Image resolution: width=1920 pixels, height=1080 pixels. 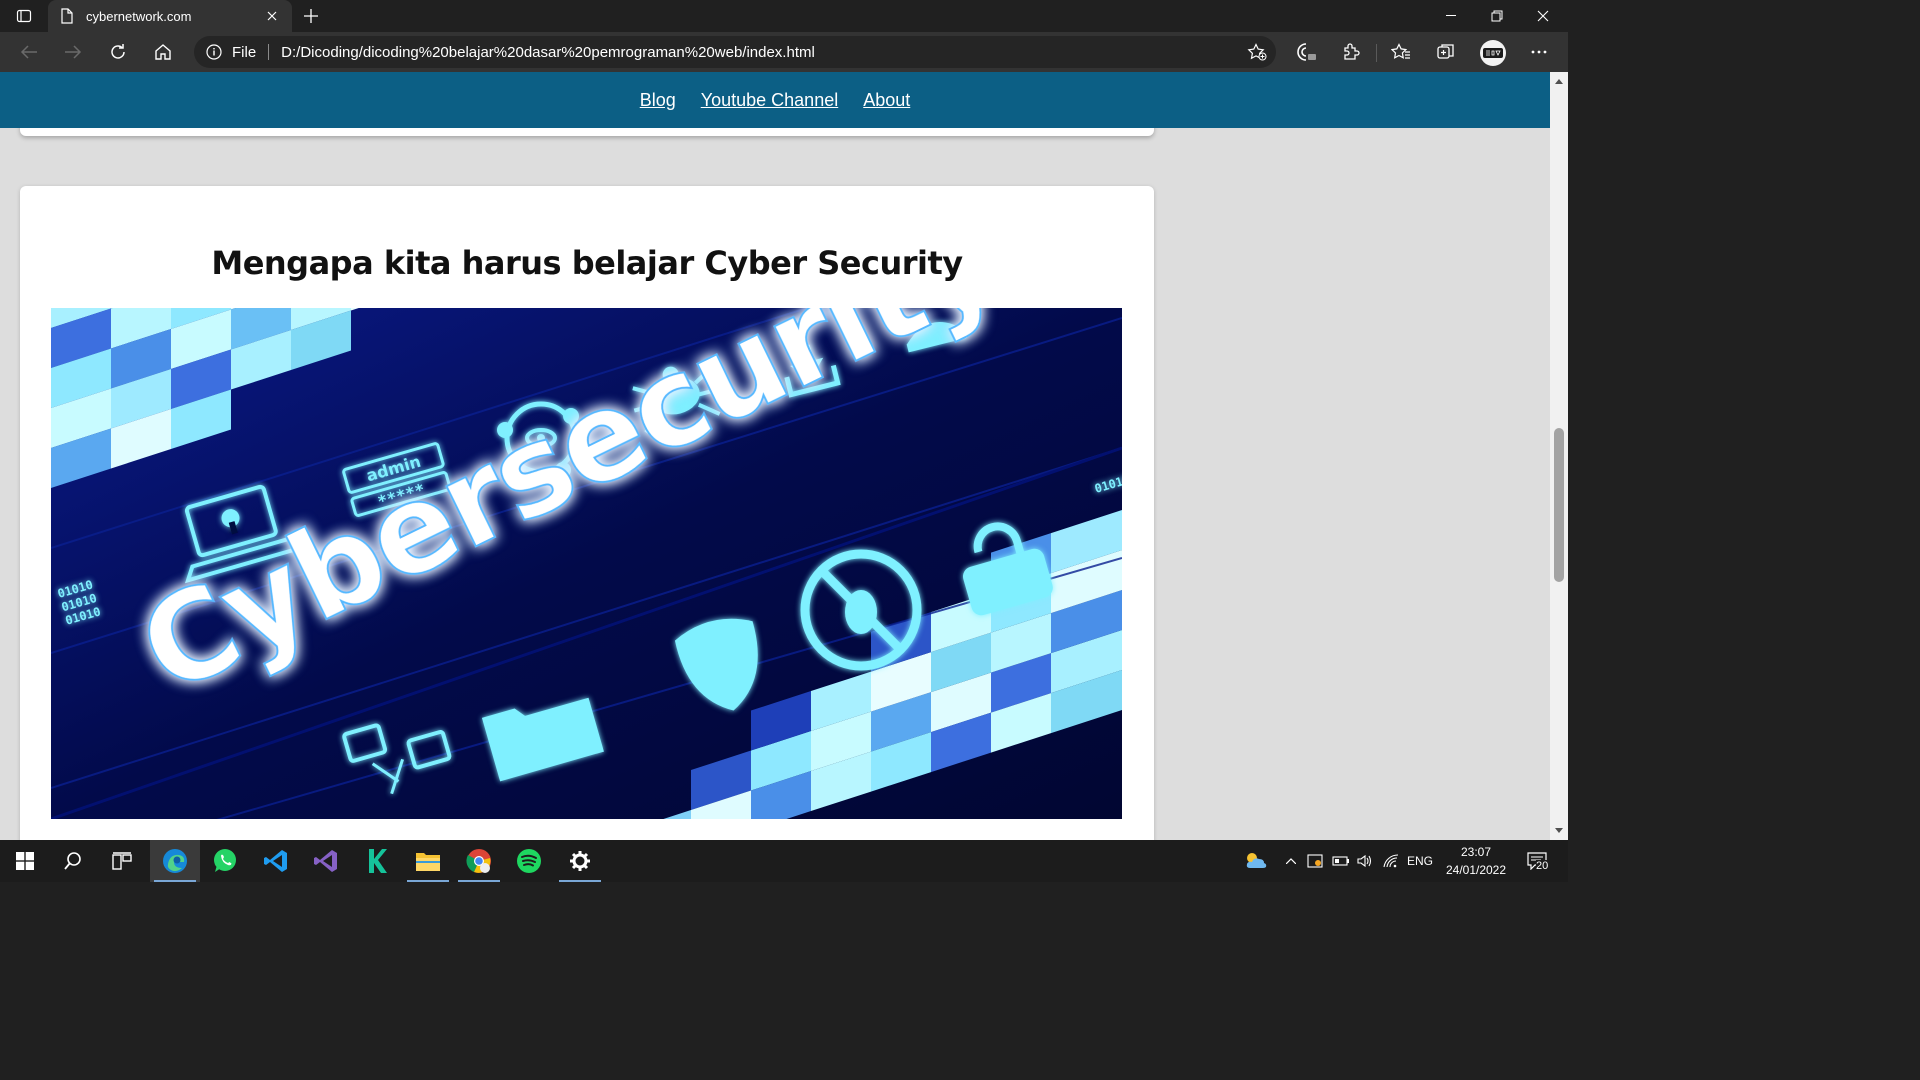 I want to click on chrome-icon, so click(x=479, y=861).